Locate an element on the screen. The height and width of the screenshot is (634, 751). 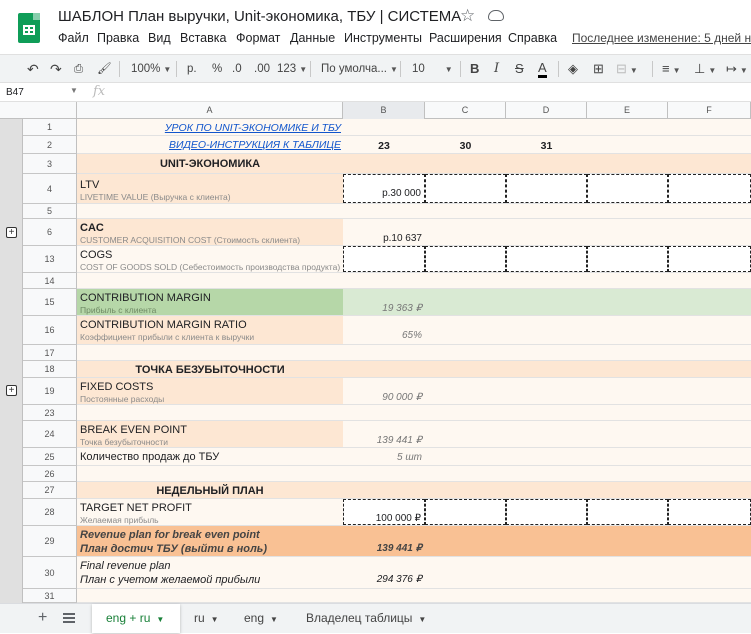
row-header: 16 is located at coordinates (50, 330).